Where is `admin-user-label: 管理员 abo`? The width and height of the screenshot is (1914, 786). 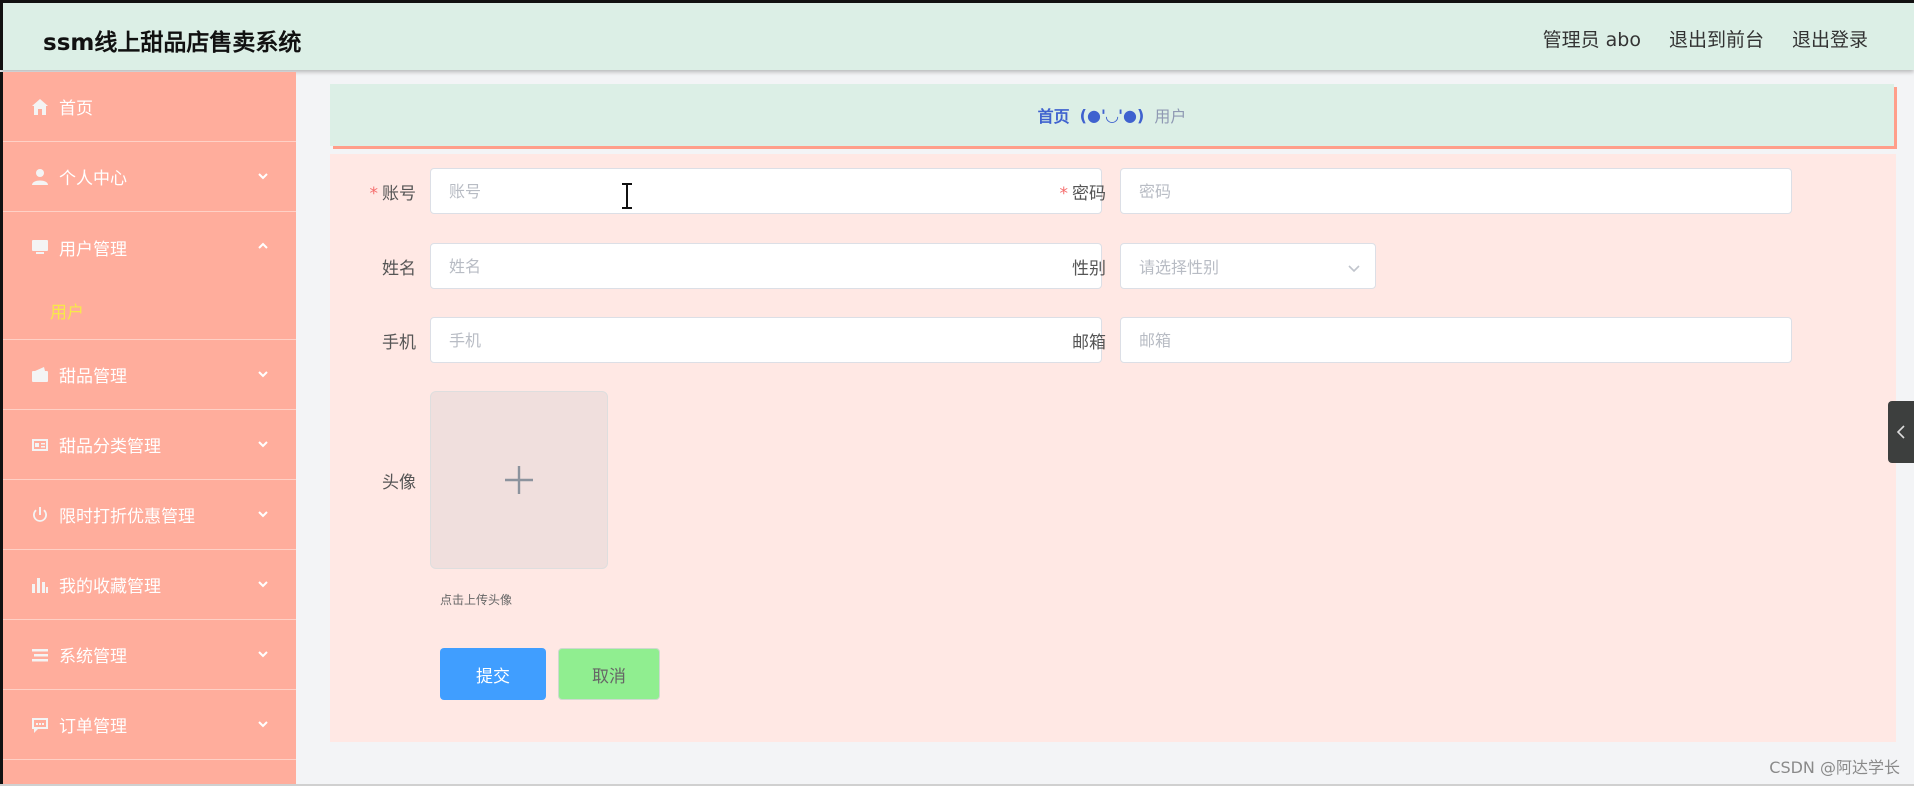
admin-user-label: 管理员 abo is located at coordinates (1592, 38).